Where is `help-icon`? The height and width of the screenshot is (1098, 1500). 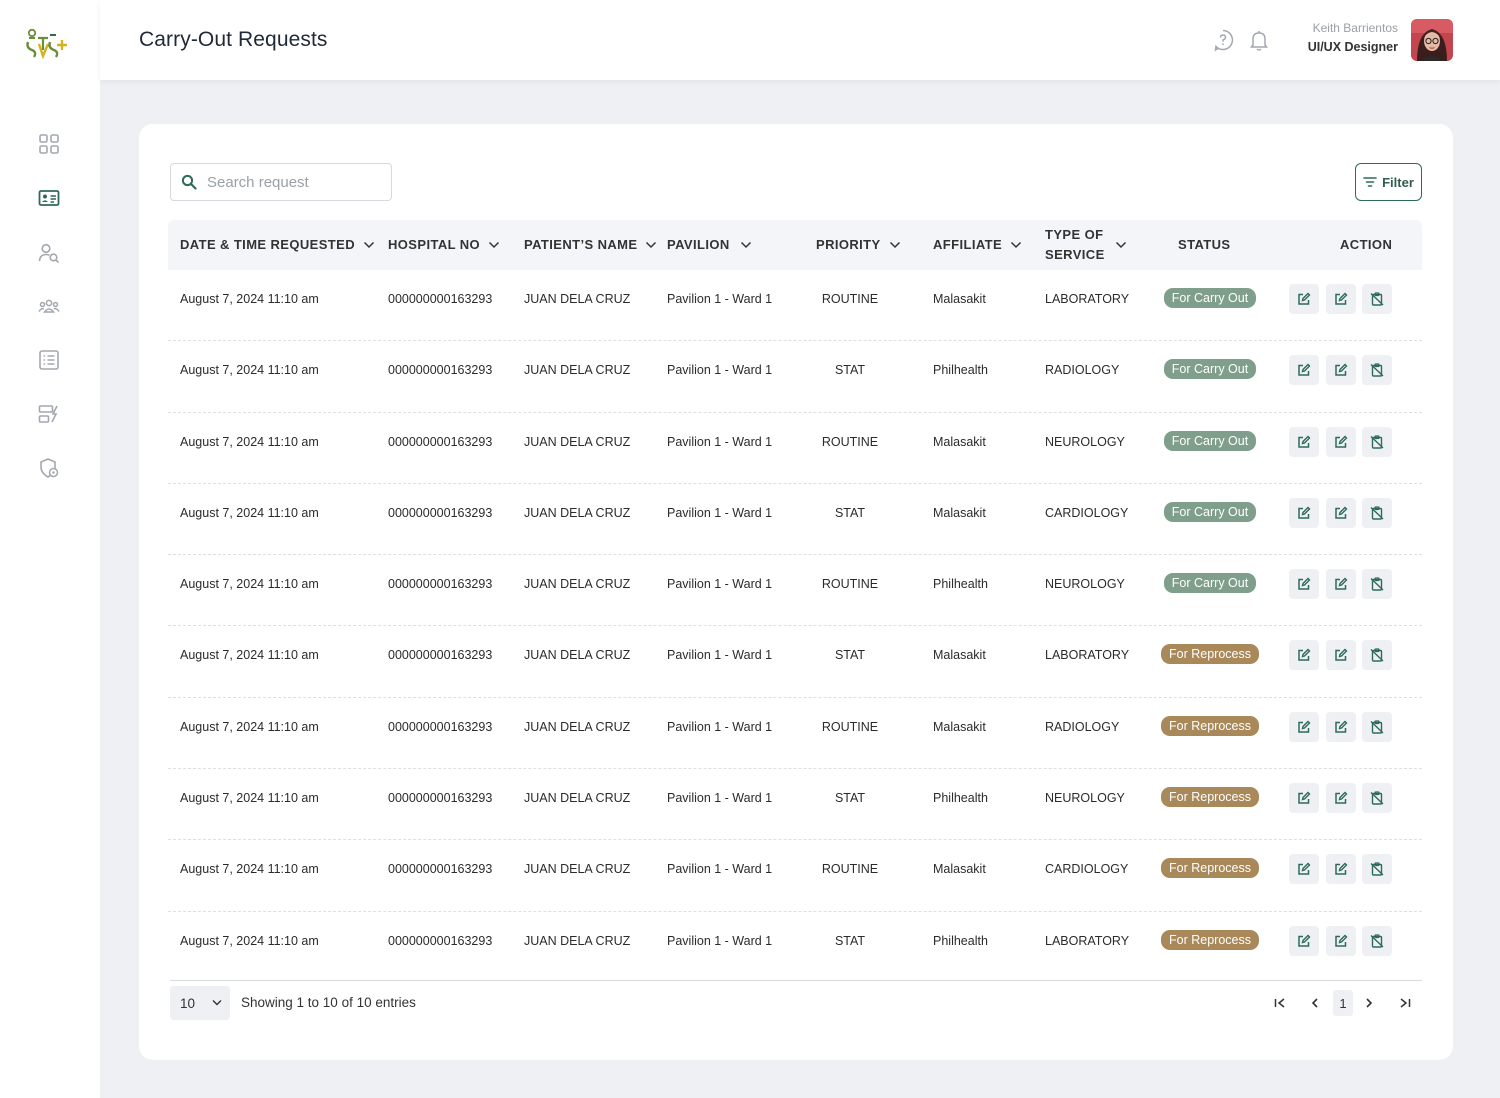 help-icon is located at coordinates (1223, 40).